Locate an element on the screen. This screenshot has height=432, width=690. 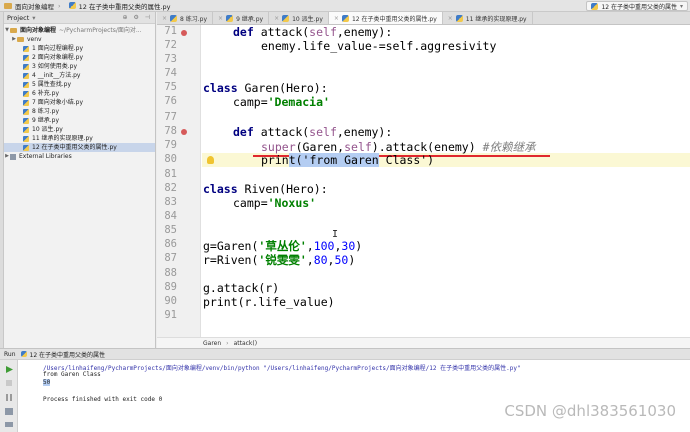
console-output-value: 50 is located at coordinates (47, 382).